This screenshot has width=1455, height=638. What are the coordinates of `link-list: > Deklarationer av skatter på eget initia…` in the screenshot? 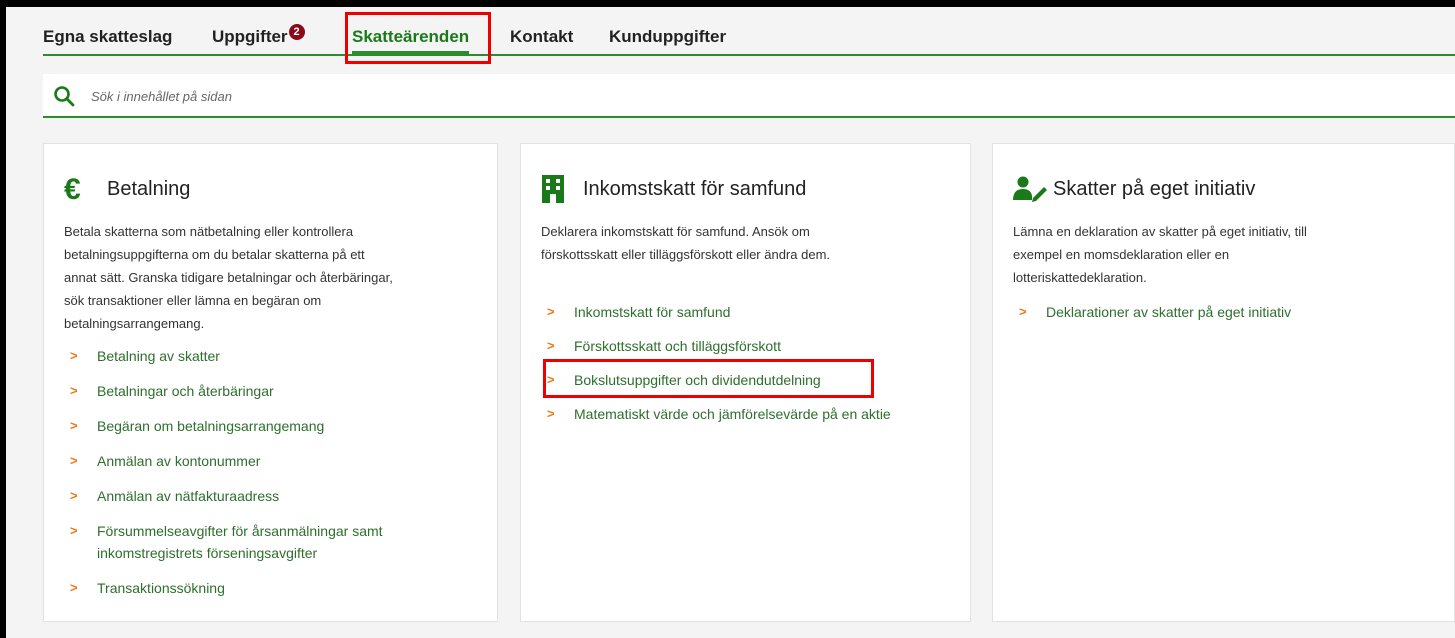 It's located at (1152, 312).